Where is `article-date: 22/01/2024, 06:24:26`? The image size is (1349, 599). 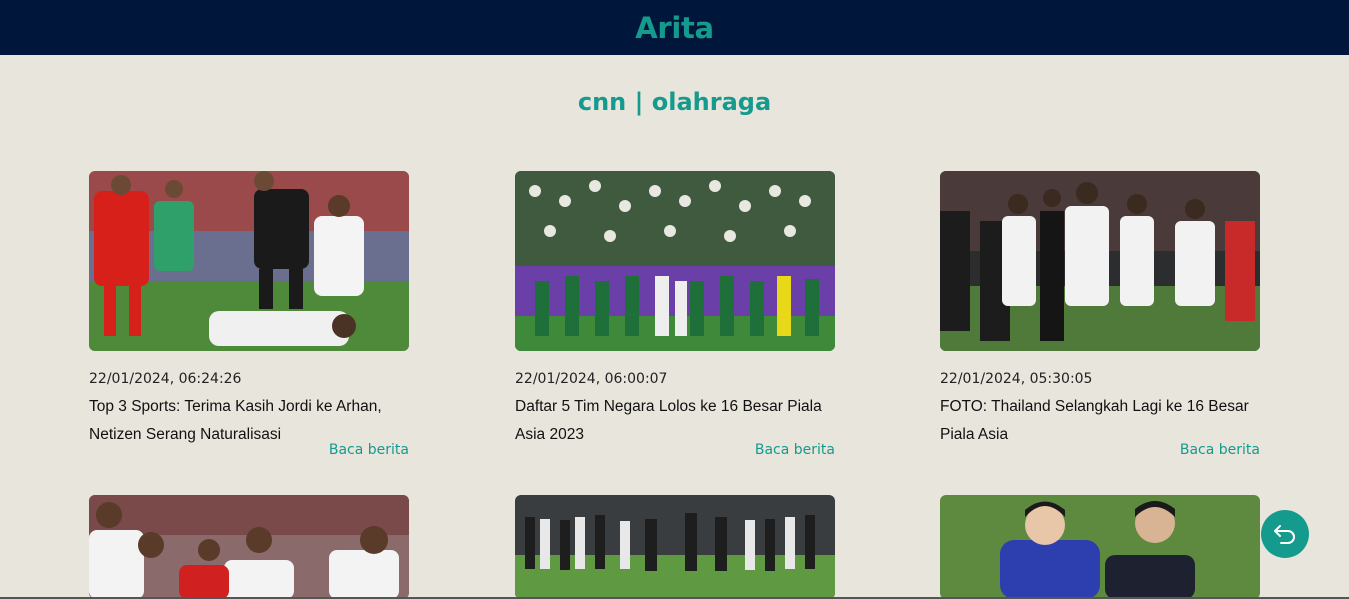
article-date: 22/01/2024, 06:24:26 is located at coordinates (165, 379).